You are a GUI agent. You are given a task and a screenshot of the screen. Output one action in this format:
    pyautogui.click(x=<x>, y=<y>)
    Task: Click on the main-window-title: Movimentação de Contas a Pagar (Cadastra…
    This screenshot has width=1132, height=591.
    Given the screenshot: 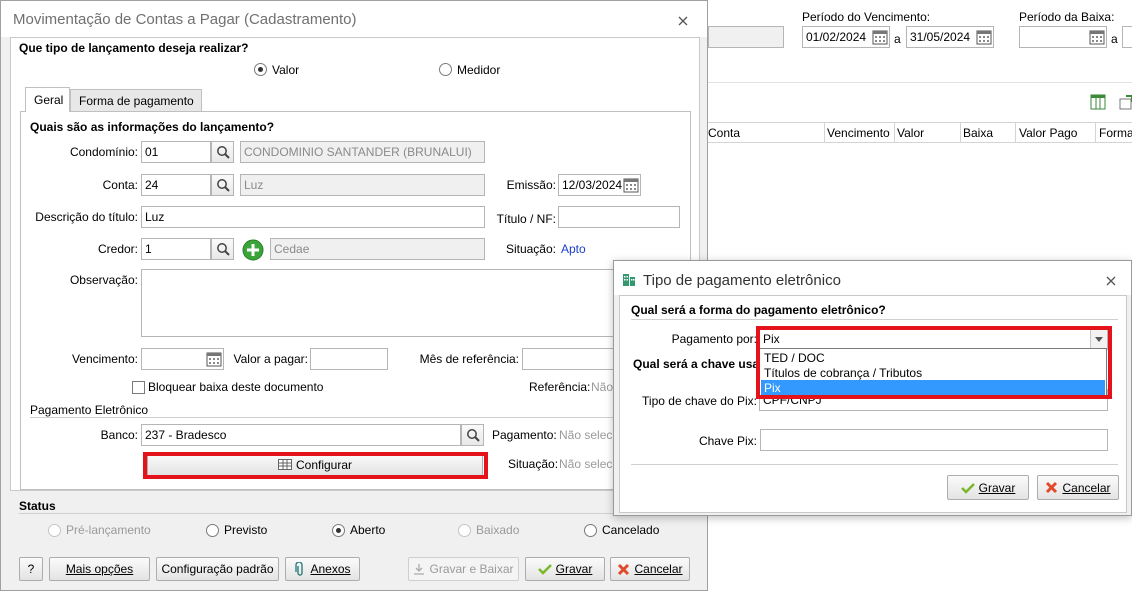 What is the action you would take?
    pyautogui.click(x=185, y=19)
    